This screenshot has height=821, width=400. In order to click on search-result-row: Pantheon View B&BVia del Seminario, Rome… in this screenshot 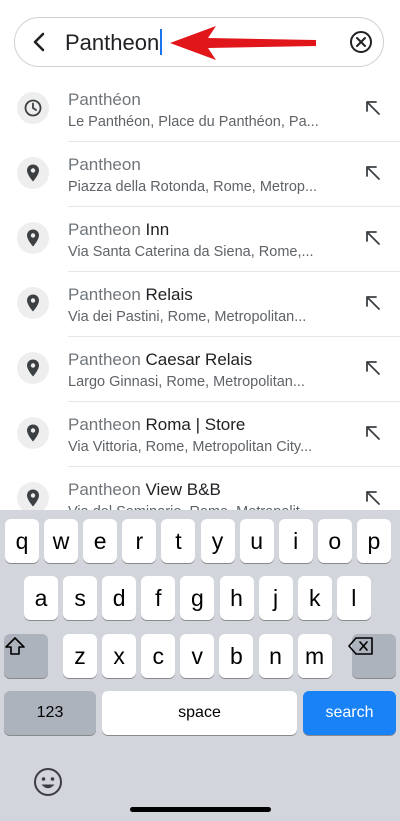, I will do `click(200, 488)`.